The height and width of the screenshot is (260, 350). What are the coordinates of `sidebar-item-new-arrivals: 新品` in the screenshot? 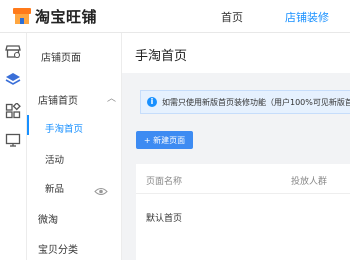 It's located at (54, 188).